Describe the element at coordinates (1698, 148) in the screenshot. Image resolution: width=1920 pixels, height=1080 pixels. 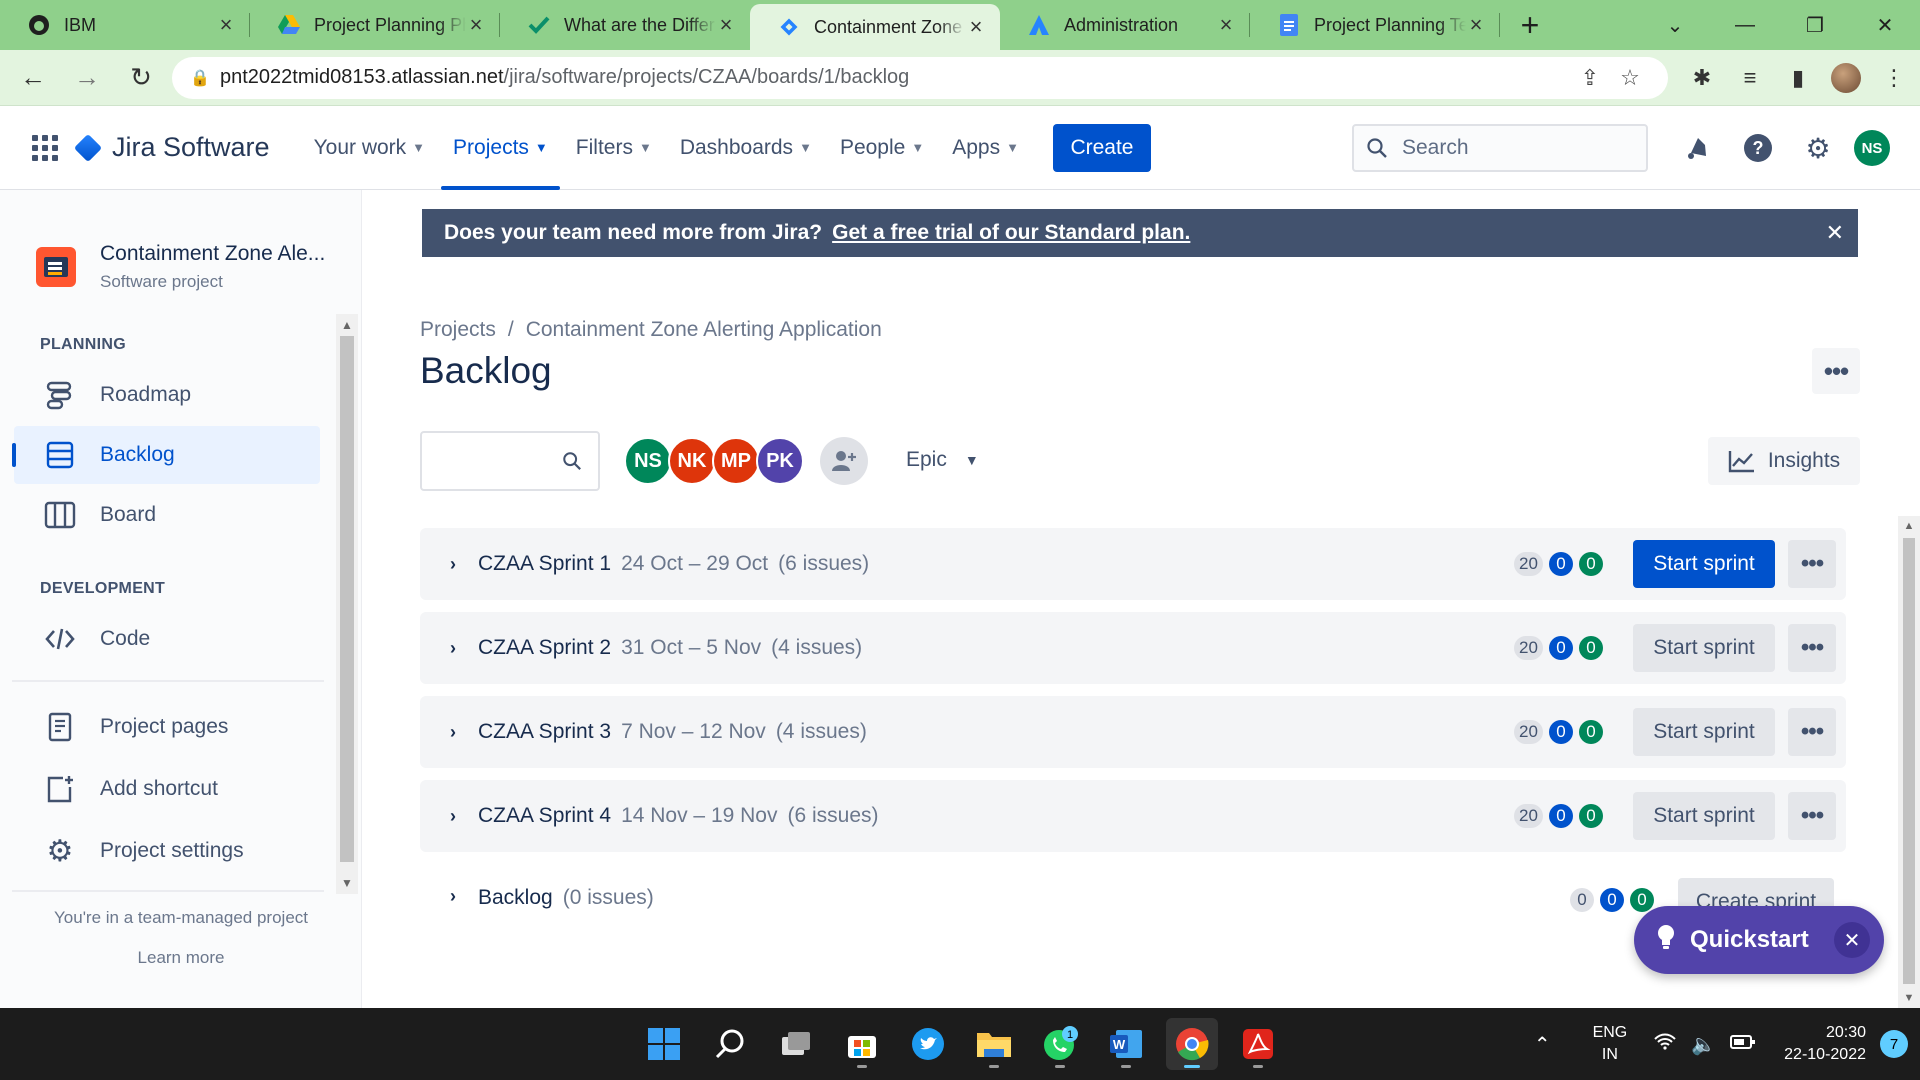
I see `notifications-icon` at that location.